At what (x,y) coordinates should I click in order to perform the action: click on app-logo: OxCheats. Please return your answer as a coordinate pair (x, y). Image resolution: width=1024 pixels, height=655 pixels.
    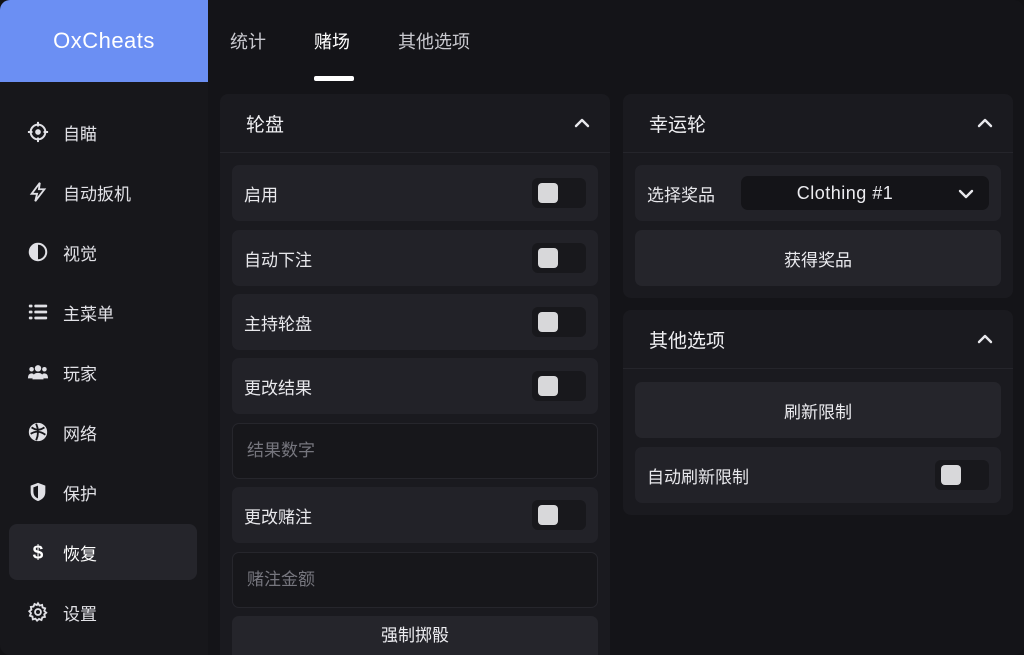
    Looking at the image, I should click on (104, 41).